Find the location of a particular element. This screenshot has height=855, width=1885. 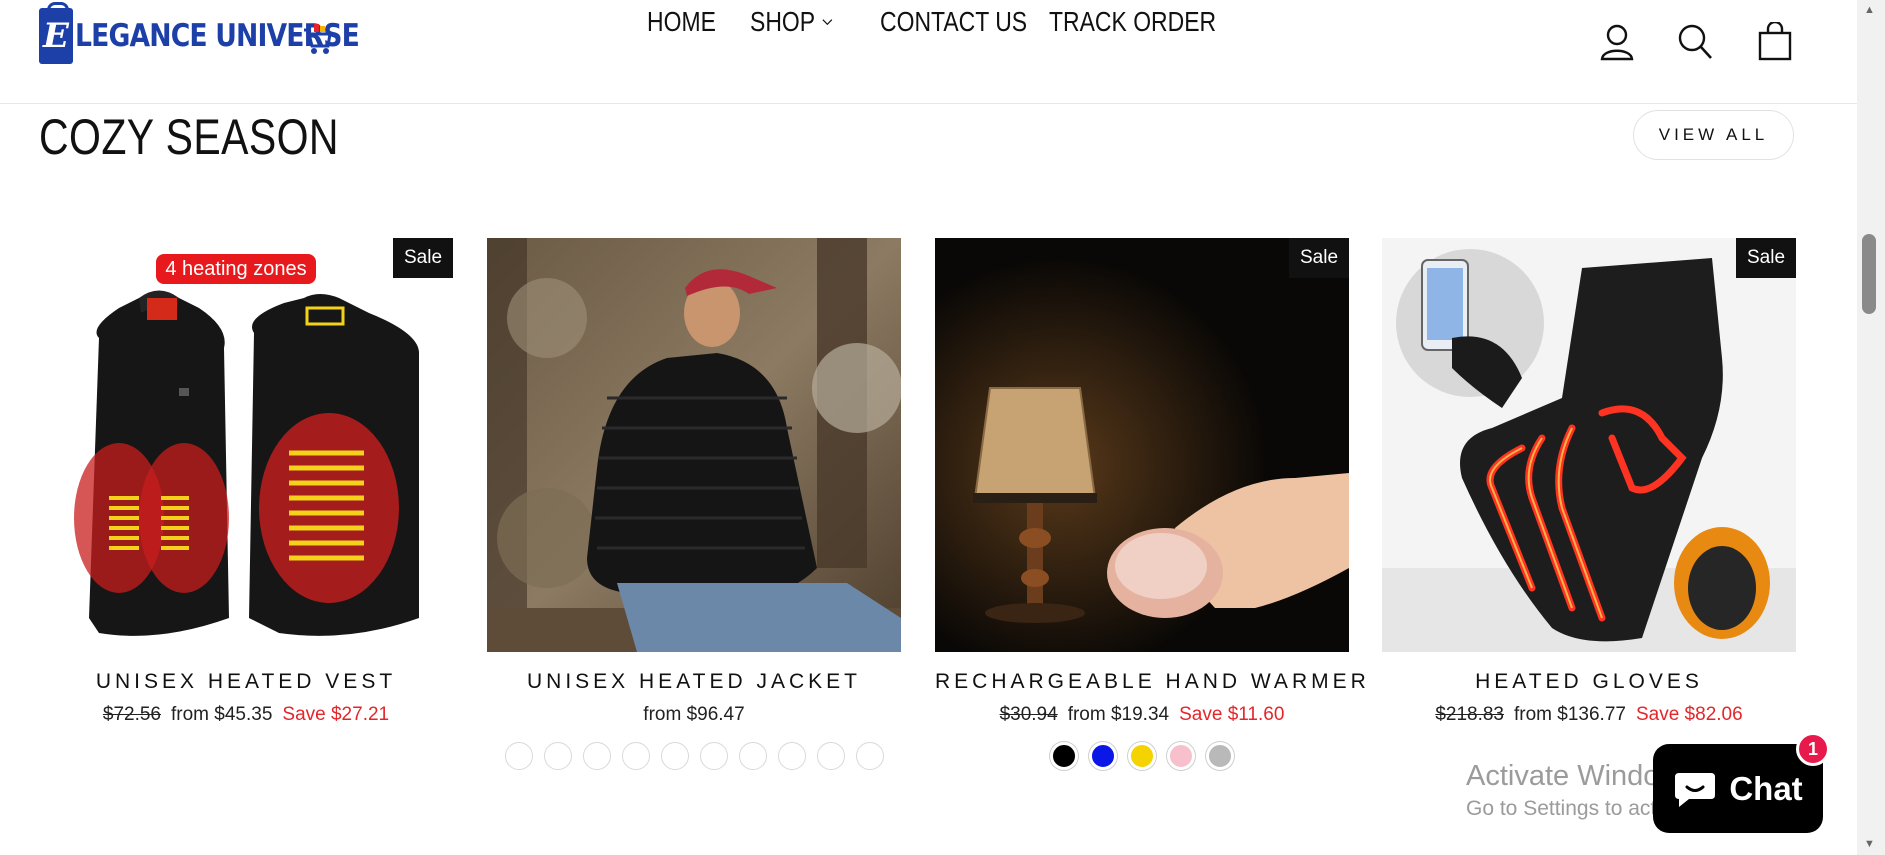

nav-contact-us: CONTACT US is located at coordinates (953, 22).